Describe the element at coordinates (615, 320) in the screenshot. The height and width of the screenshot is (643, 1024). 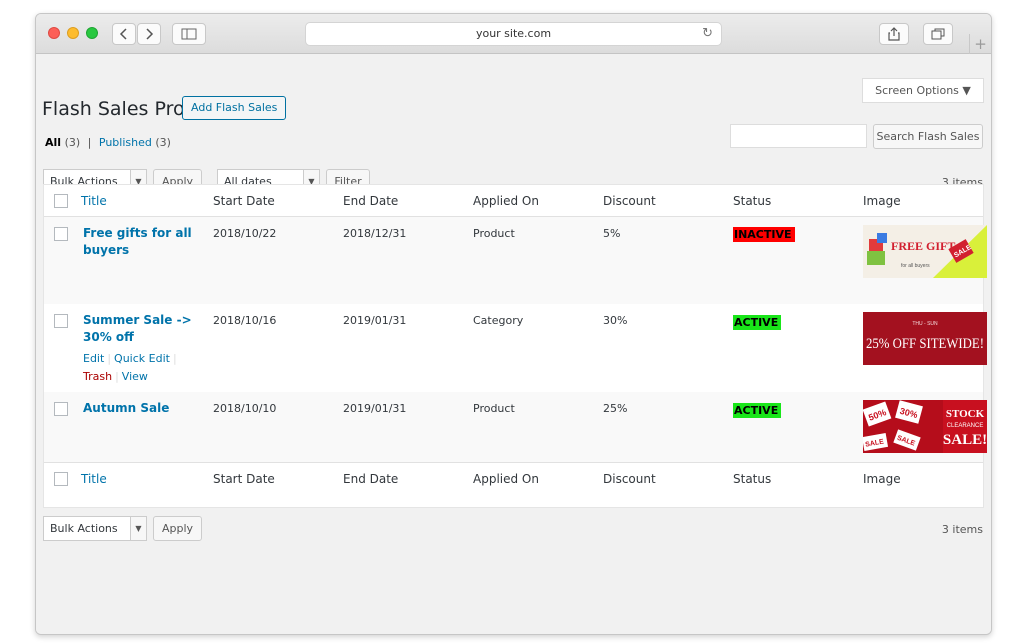
I see `row-discount: 30%` at that location.